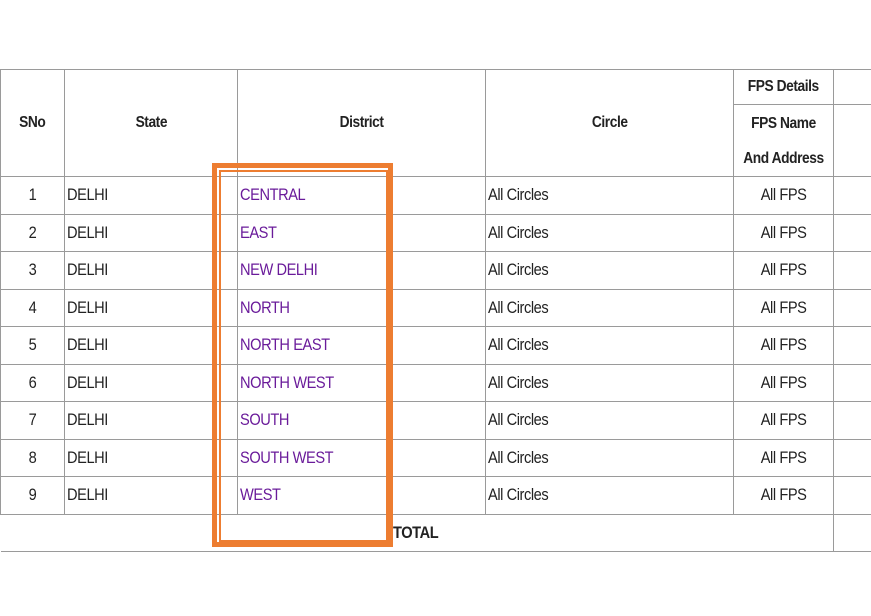 This screenshot has height=616, width=871. What do you see at coordinates (261, 232) in the screenshot?
I see `district-link: EAST` at bounding box center [261, 232].